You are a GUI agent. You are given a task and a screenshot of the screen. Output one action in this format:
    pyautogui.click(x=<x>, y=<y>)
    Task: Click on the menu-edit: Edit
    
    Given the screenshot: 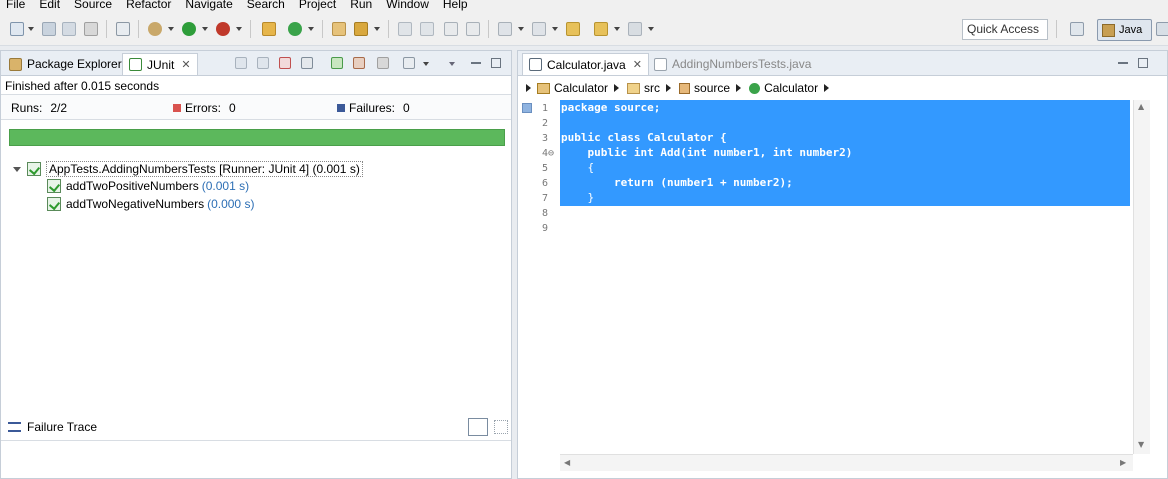 What is the action you would take?
    pyautogui.click(x=49, y=5)
    